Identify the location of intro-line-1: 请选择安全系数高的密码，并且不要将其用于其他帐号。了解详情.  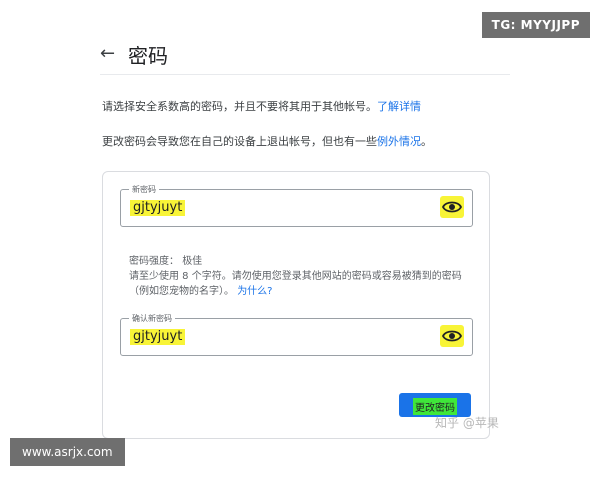
(261, 106).